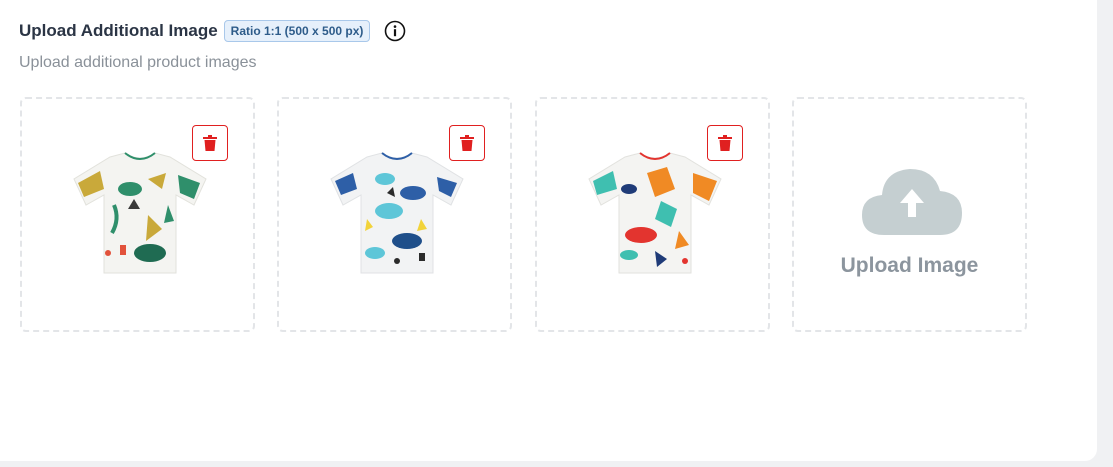 The width and height of the screenshot is (1113, 467). I want to click on upload-image-dropzone: Upload Image, so click(909, 214).